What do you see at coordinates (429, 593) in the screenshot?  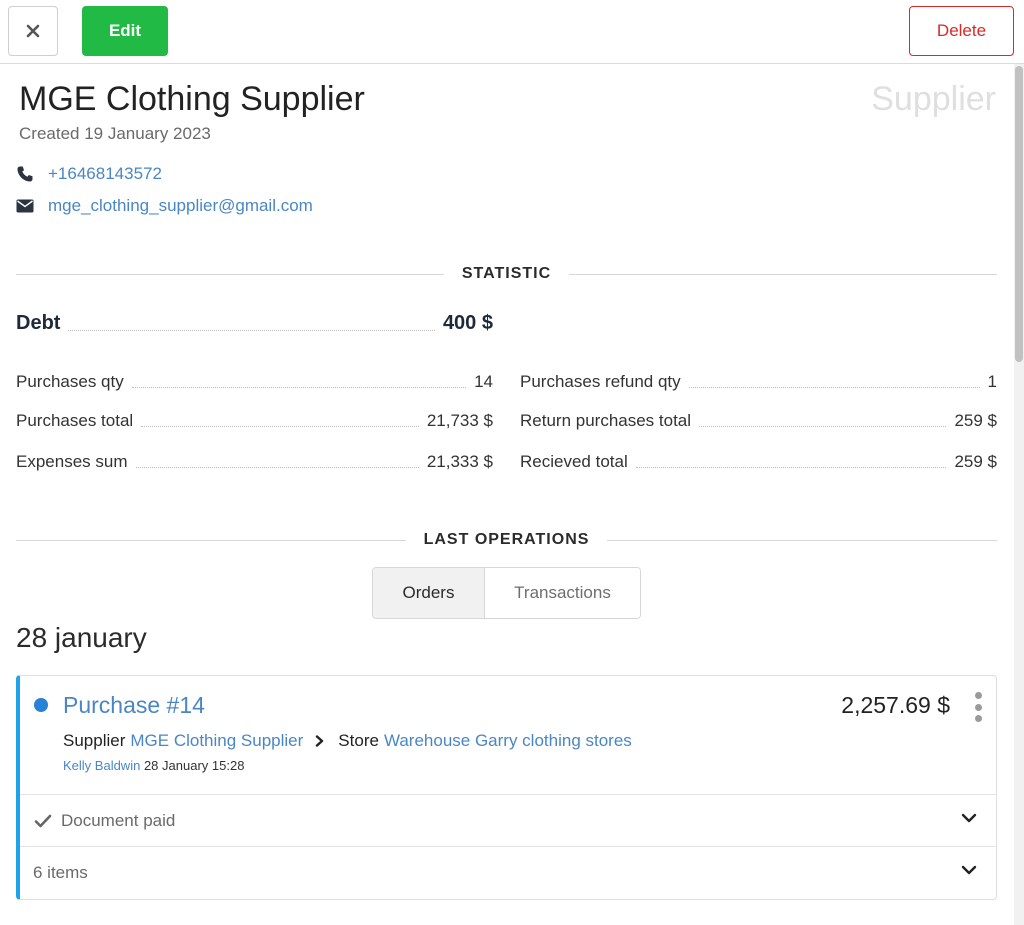 I see `tab-orders: Orders` at bounding box center [429, 593].